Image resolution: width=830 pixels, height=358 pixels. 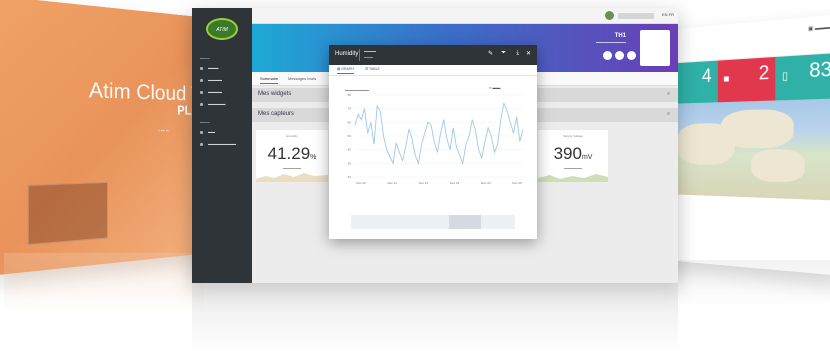 I want to click on widget-value: 41.29%, so click(x=292, y=153).